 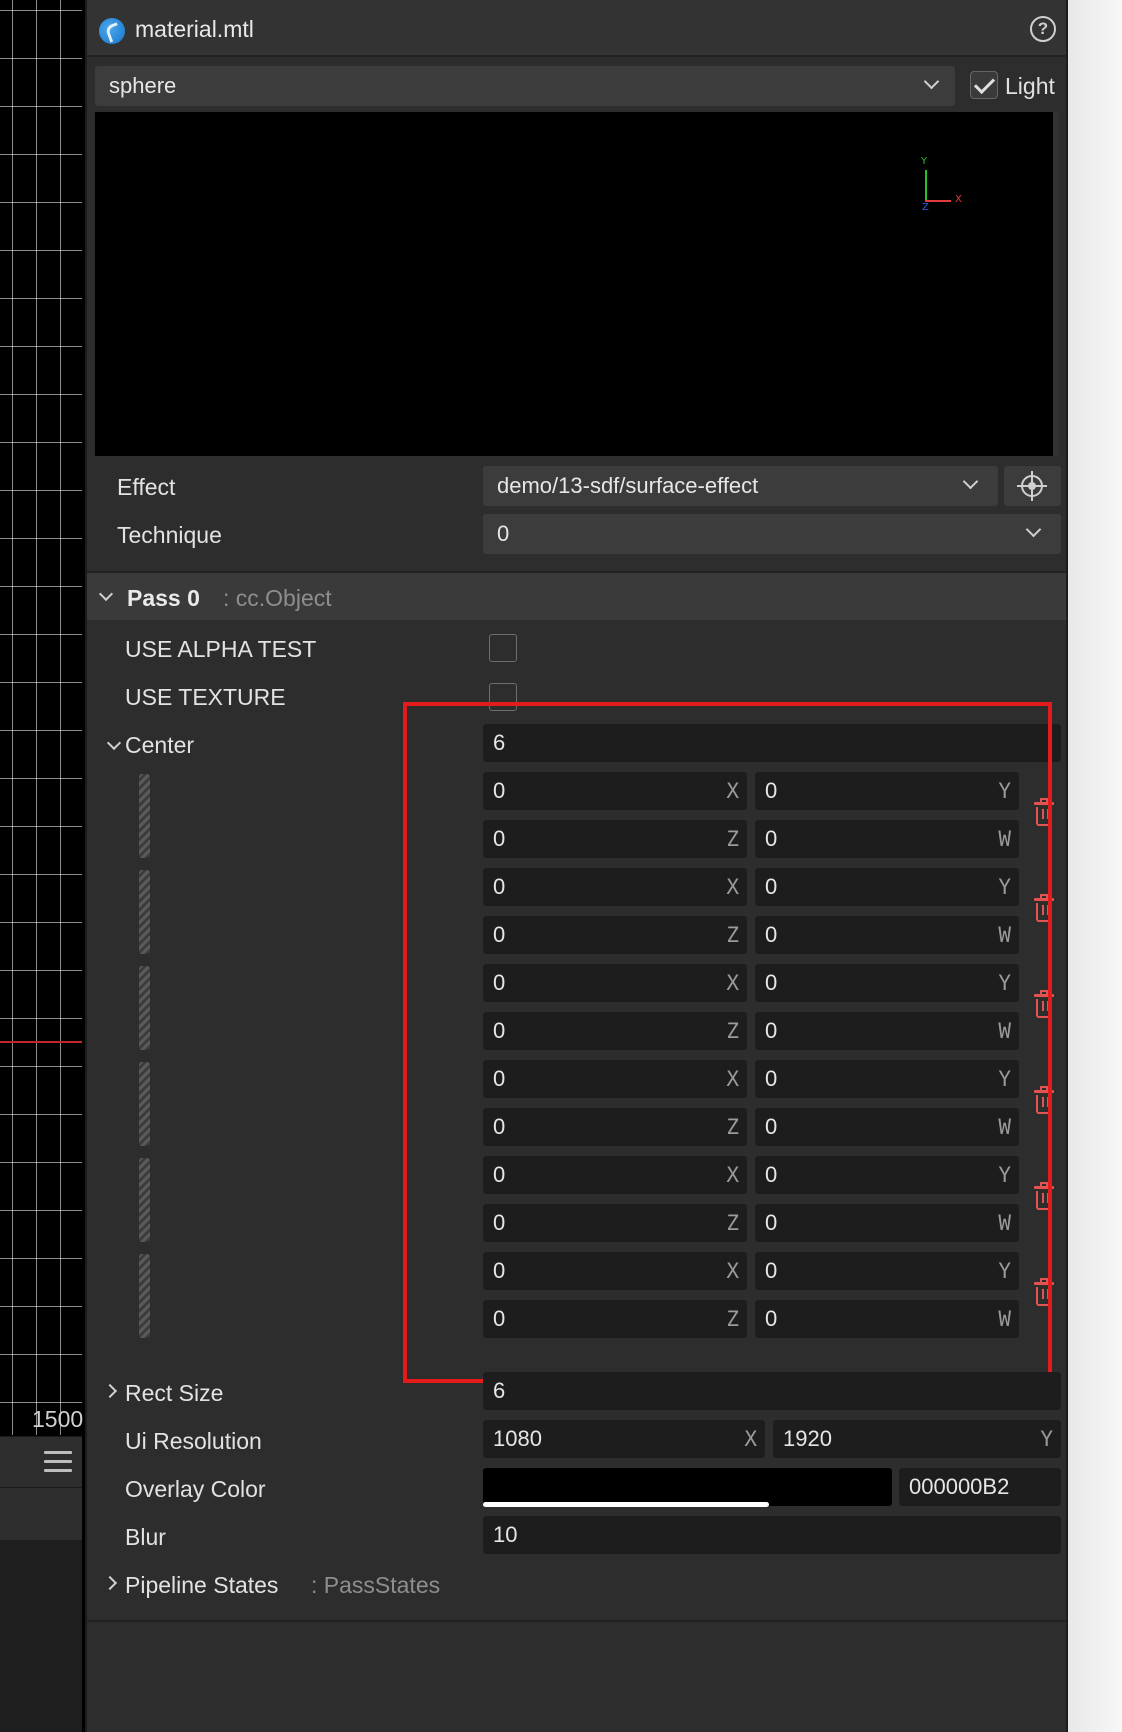 I want to click on ui-resolution-x-value: 1080, so click(x=517, y=1438).